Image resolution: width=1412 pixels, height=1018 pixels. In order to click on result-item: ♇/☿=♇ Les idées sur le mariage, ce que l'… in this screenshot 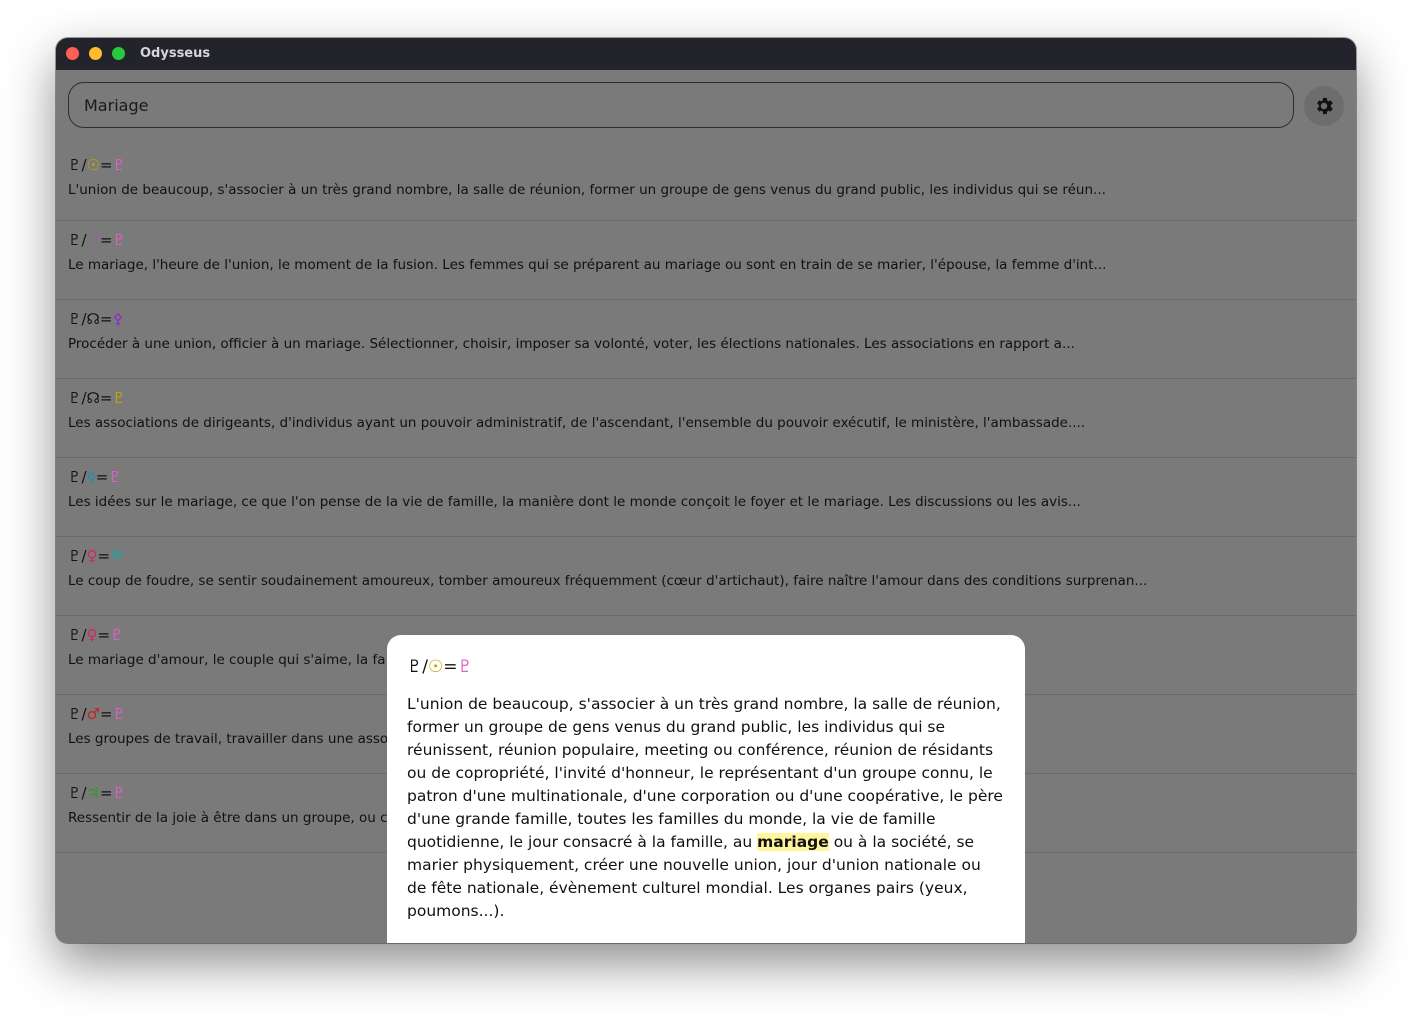, I will do `click(706, 497)`.